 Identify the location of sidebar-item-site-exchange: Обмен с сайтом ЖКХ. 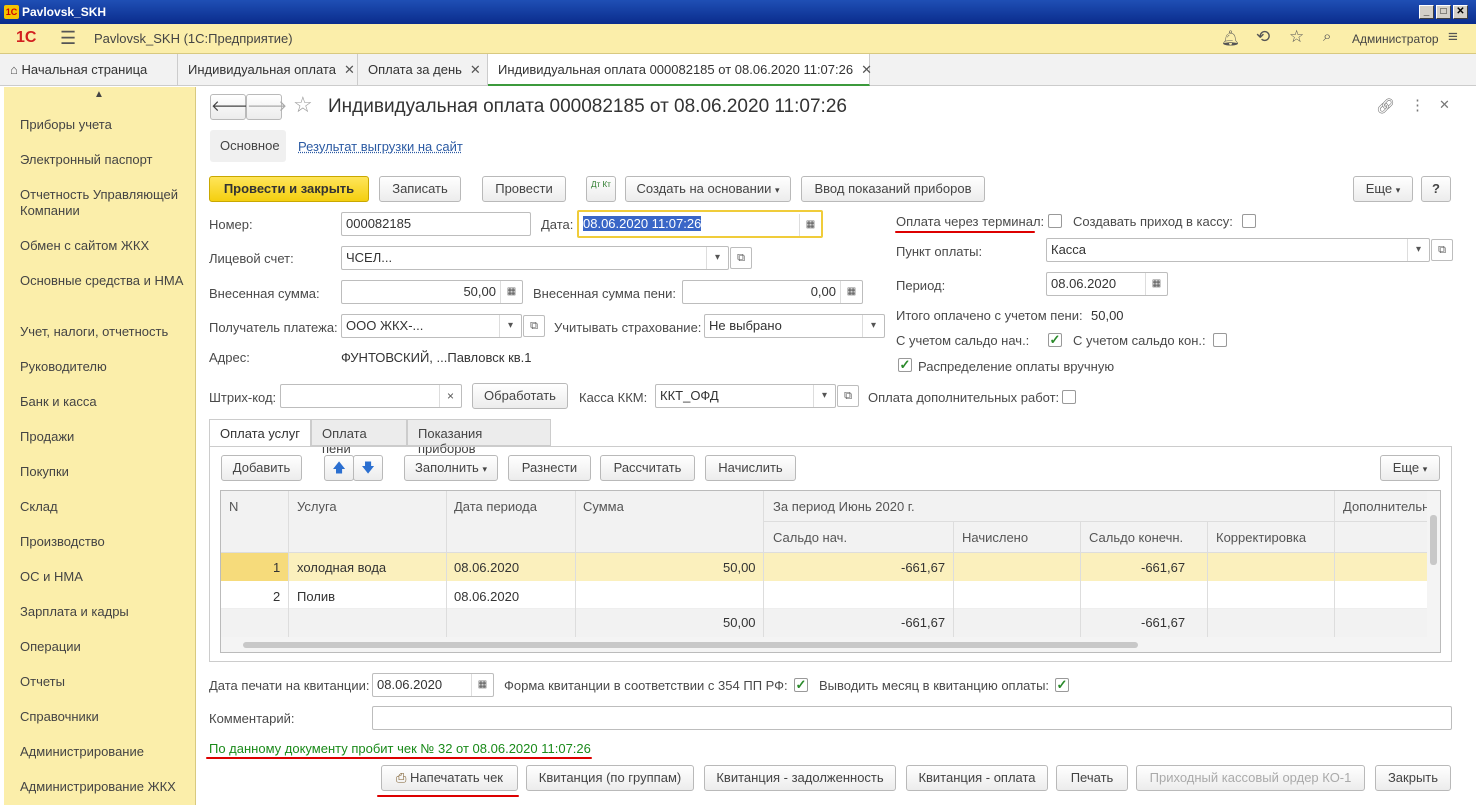
(105, 246).